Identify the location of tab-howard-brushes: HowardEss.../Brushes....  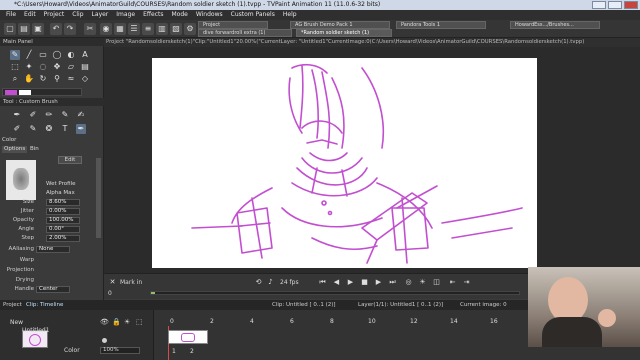
(555, 25).